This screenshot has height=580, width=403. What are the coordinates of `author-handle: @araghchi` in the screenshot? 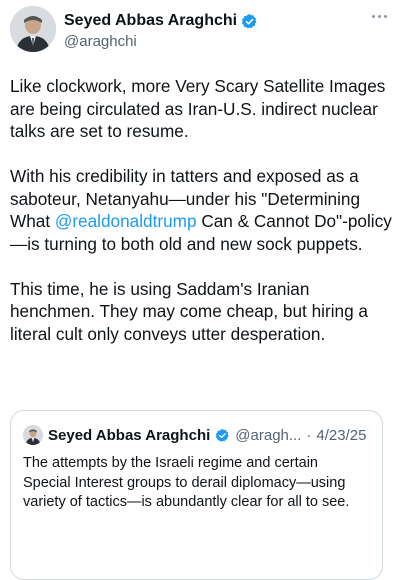 It's located at (161, 41).